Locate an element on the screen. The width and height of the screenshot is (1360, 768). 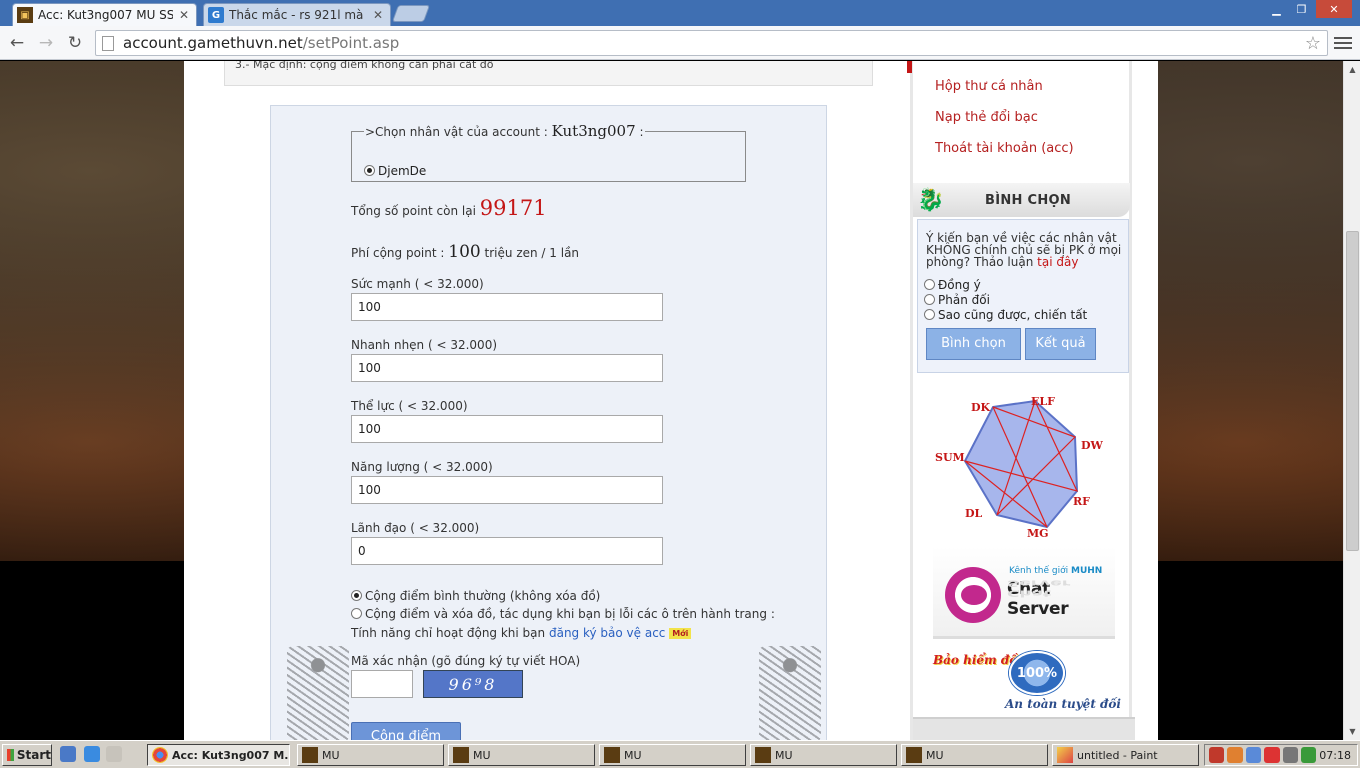
mode-normal-option: Cộng điểm bình thường (không xóa đồ) is located at coordinates (475, 596).